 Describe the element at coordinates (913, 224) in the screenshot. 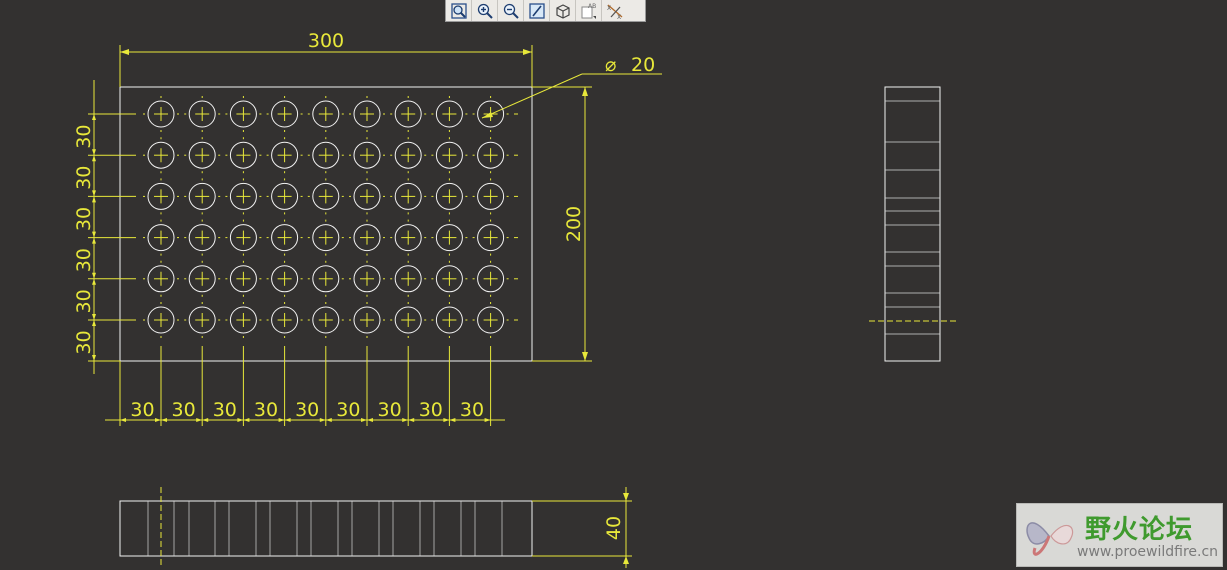

I see `side-view` at that location.